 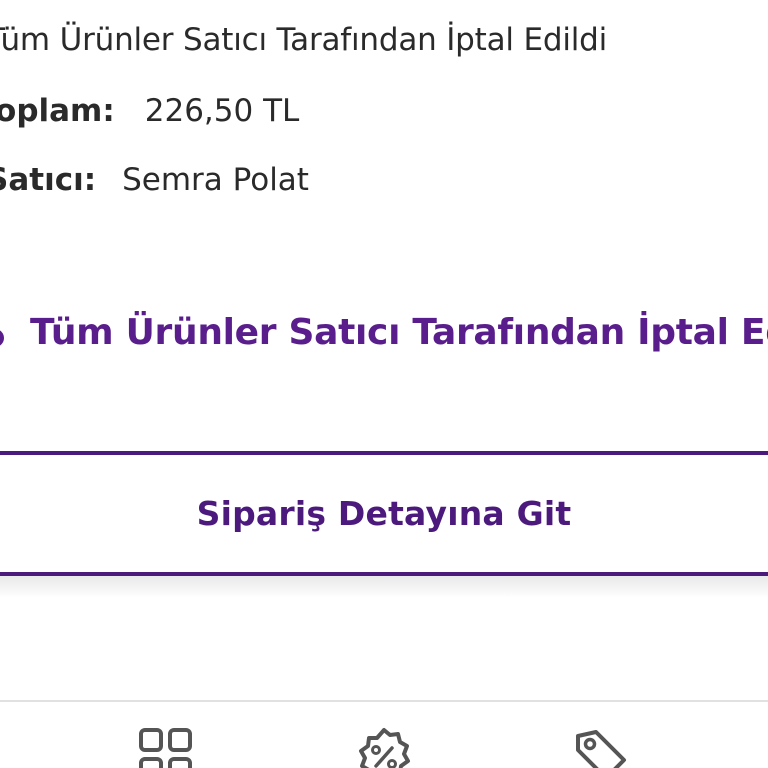 I want to click on seller-value: Semra Polat, so click(x=215, y=180).